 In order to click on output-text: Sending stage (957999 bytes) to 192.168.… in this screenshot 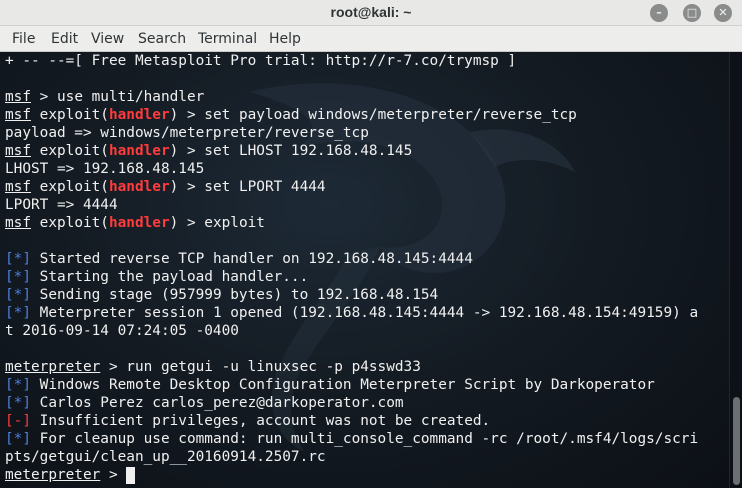, I will do `click(235, 295)`.